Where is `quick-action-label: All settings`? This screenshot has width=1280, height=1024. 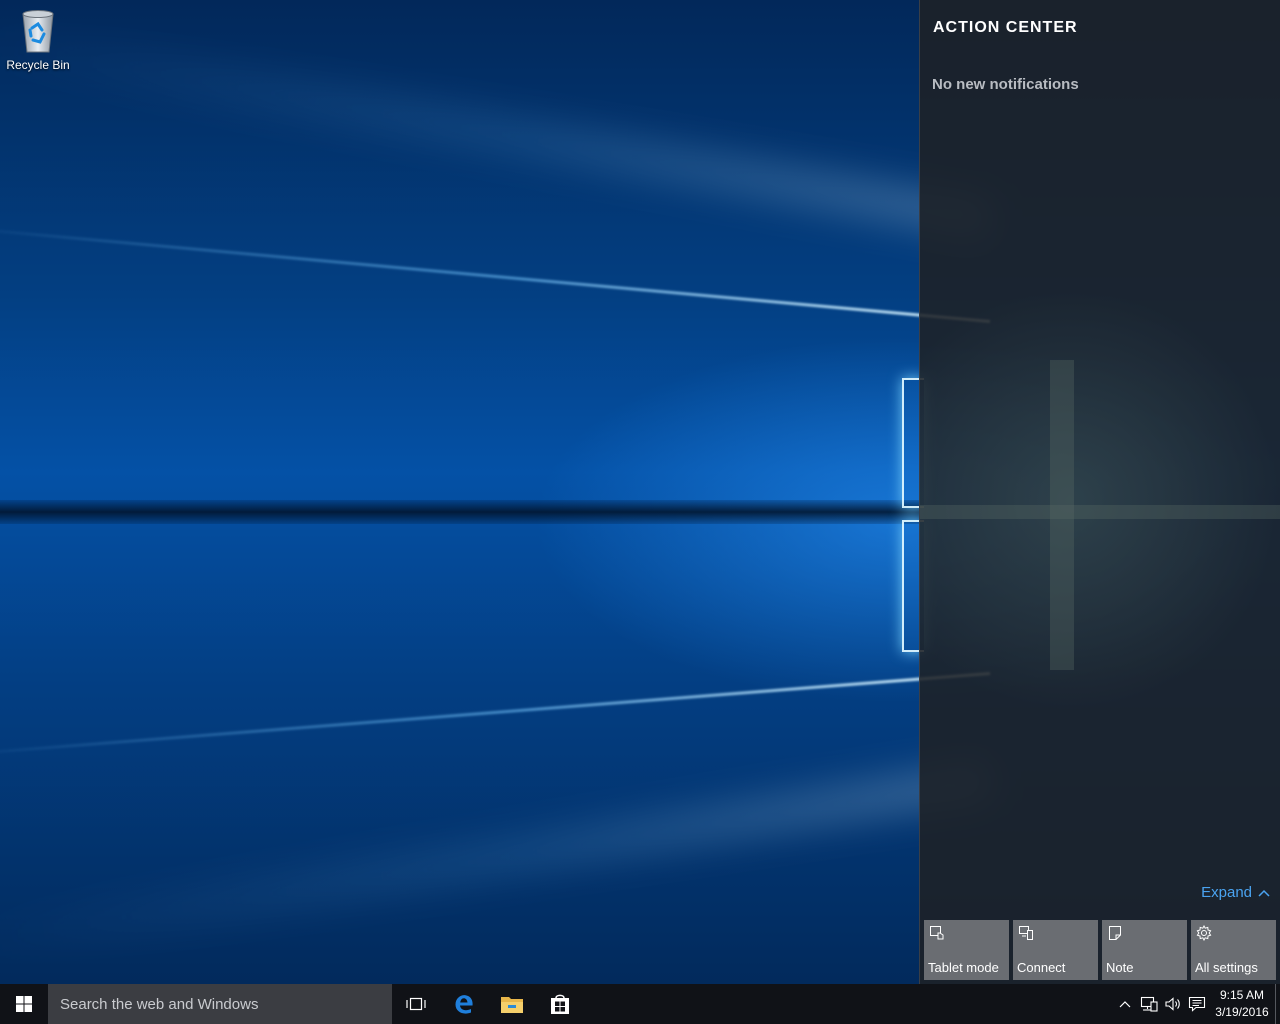 quick-action-label: All settings is located at coordinates (1226, 967).